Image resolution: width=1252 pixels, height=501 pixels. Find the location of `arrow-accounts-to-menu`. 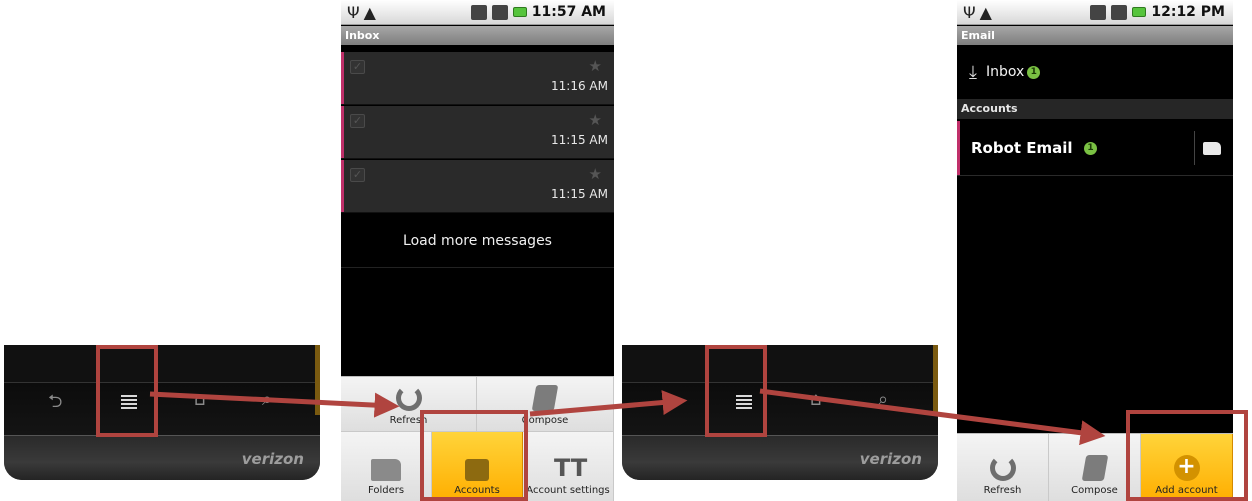

arrow-accounts-to-menu is located at coordinates (608, 403).